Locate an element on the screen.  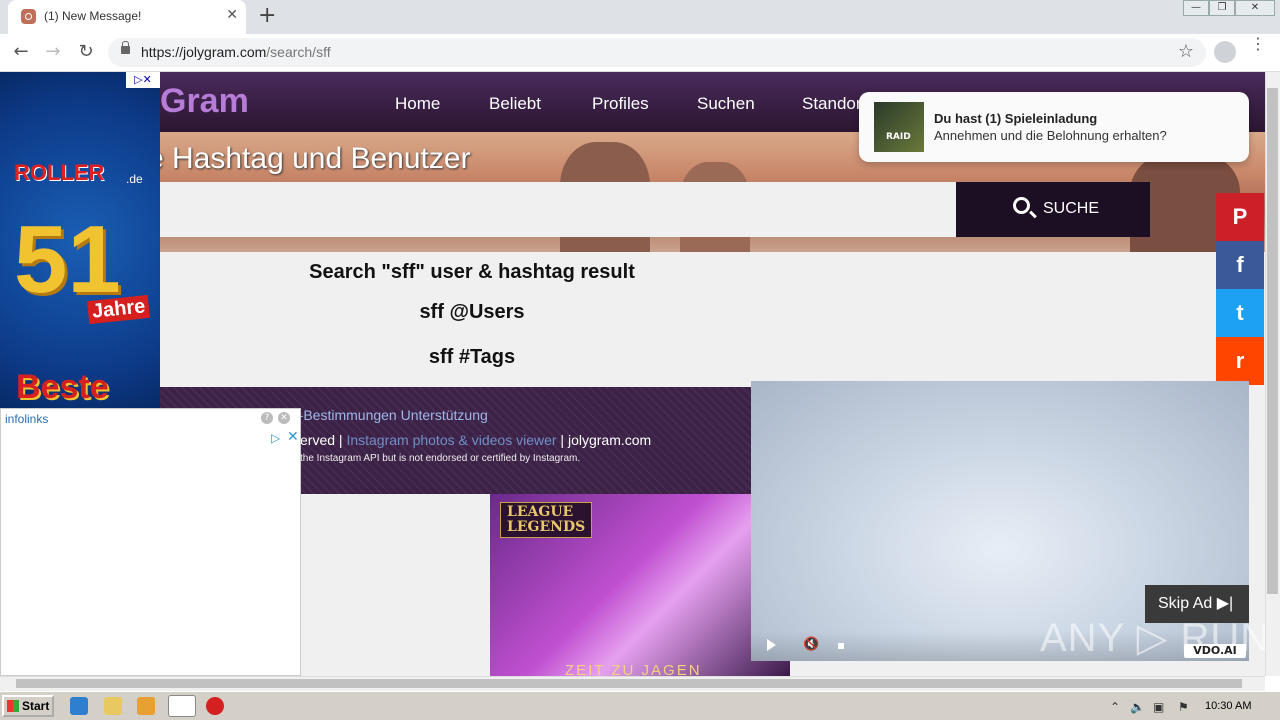
skip-ad-button: Skip Ad ▶| is located at coordinates (1197, 604).